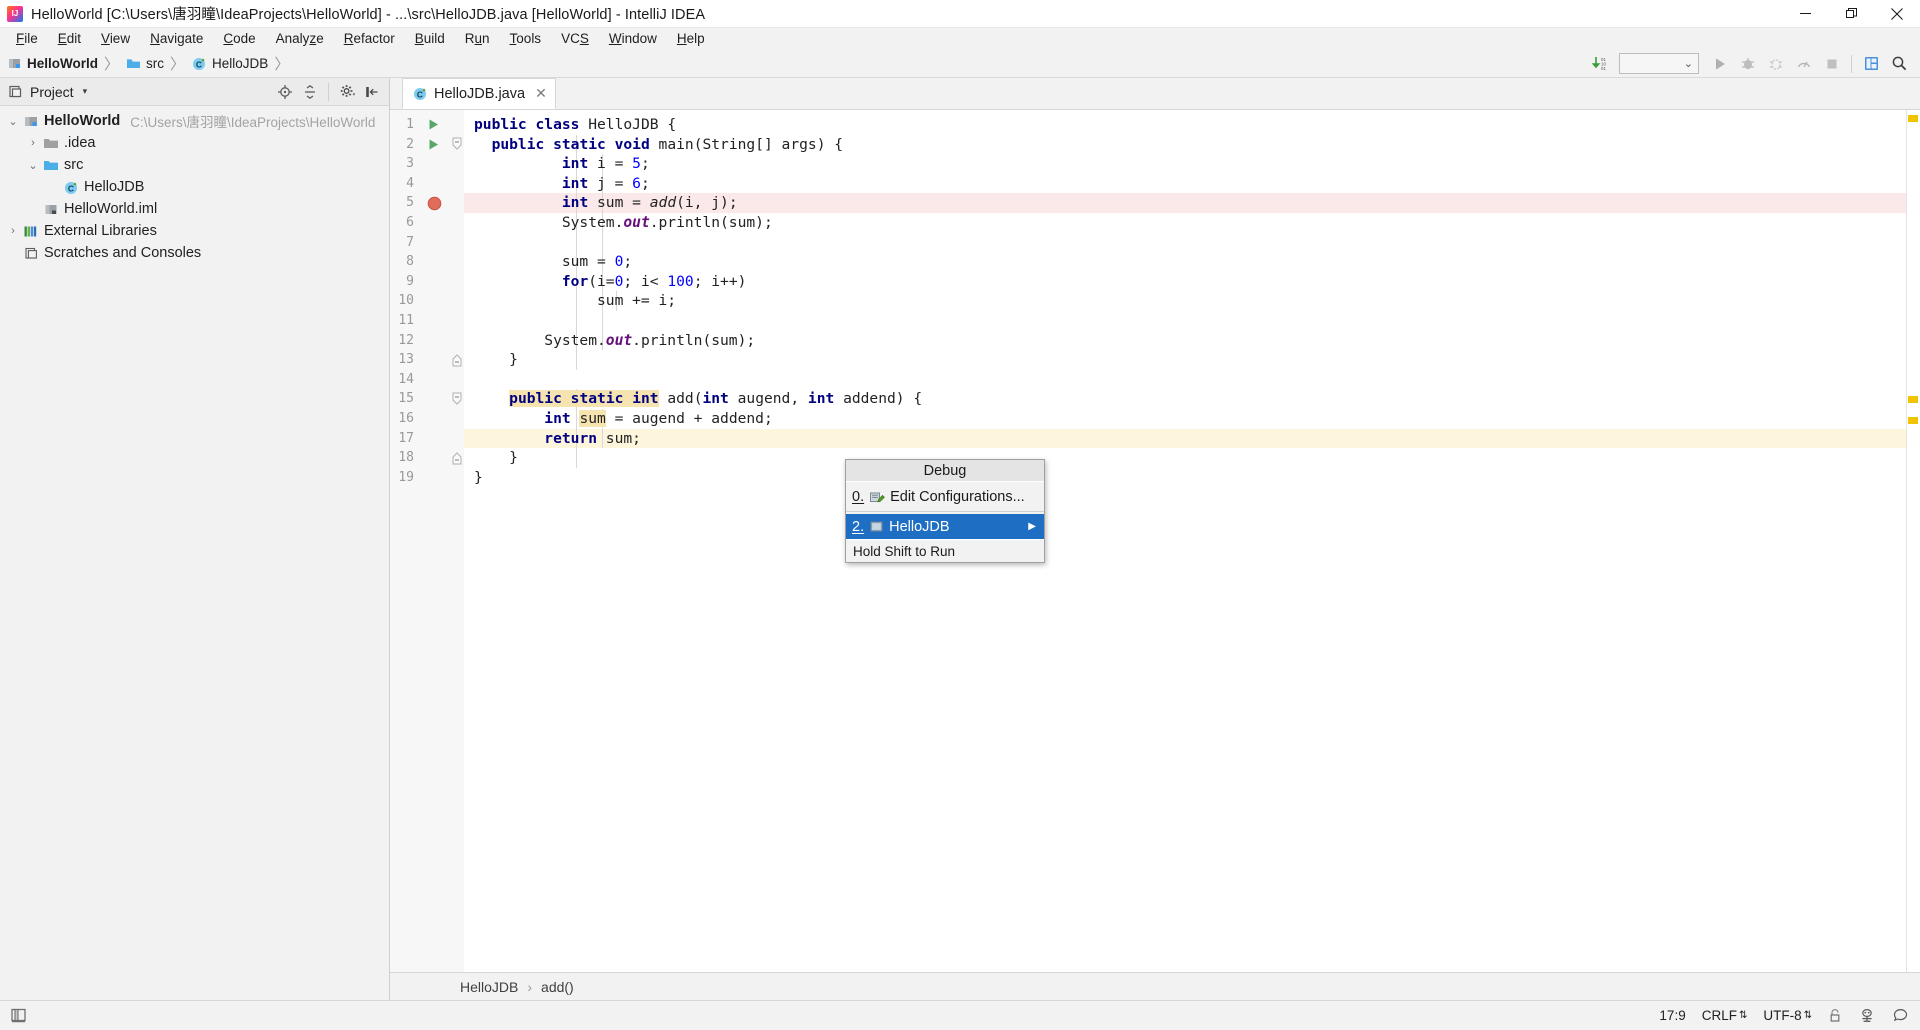 The width and height of the screenshot is (1920, 1030). Describe the element at coordinates (633, 39) in the screenshot. I see `menu-window: Window` at that location.